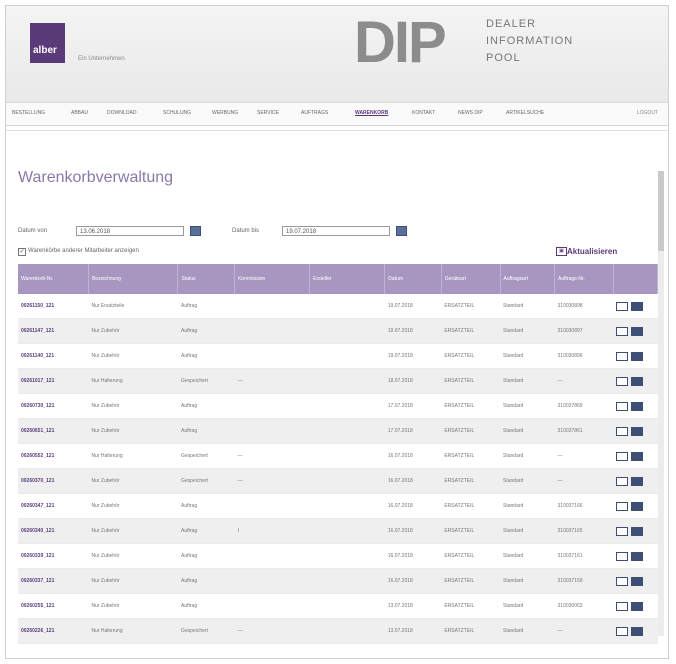  What do you see at coordinates (79, 113) in the screenshot?
I see `nav-item-abbau: ABBAU` at bounding box center [79, 113].